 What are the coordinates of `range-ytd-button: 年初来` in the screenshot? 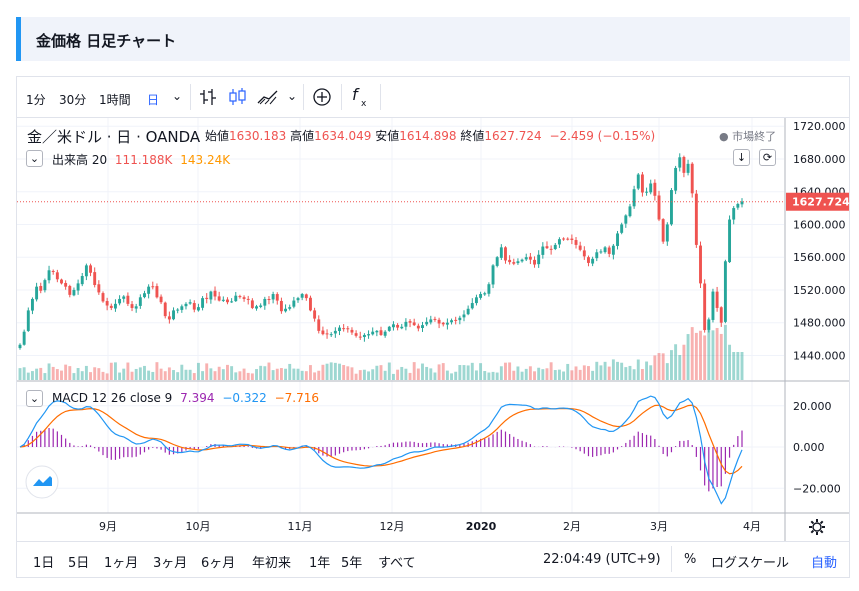 It's located at (271, 561).